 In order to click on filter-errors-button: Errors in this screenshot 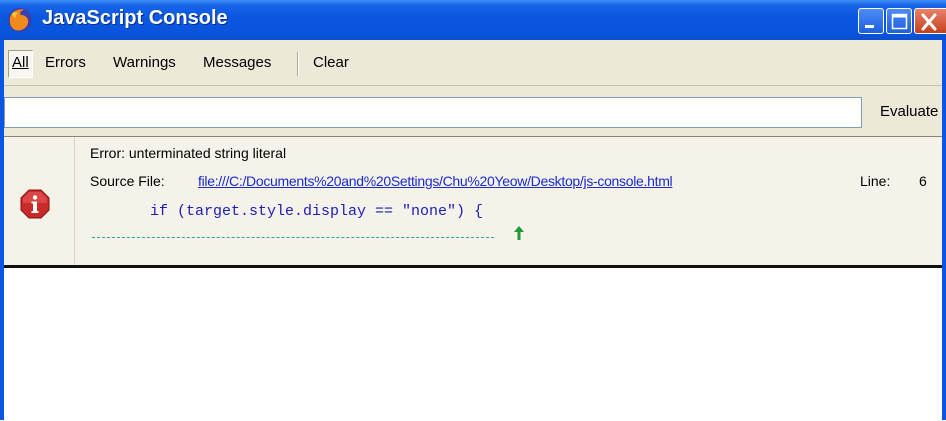, I will do `click(65, 63)`.